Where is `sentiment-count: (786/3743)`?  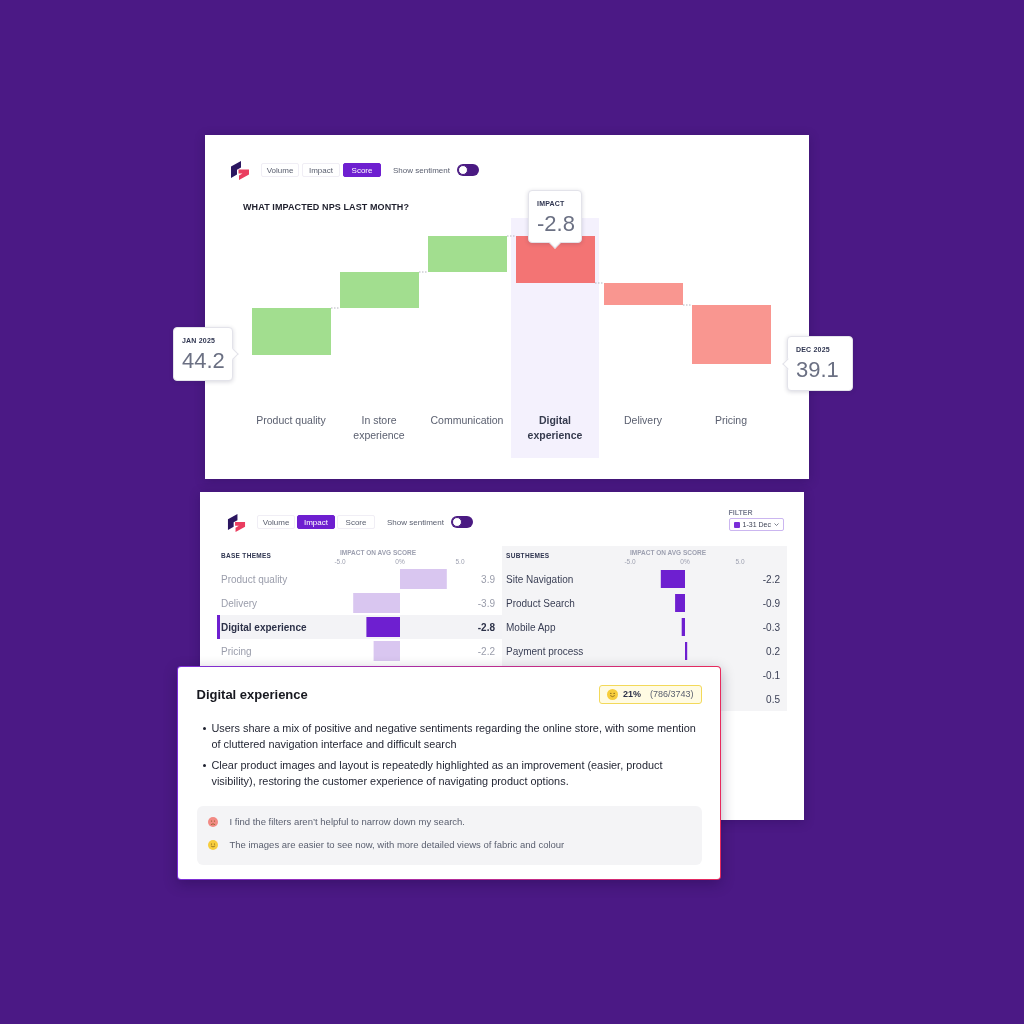
sentiment-count: (786/3743) is located at coordinates (671, 694).